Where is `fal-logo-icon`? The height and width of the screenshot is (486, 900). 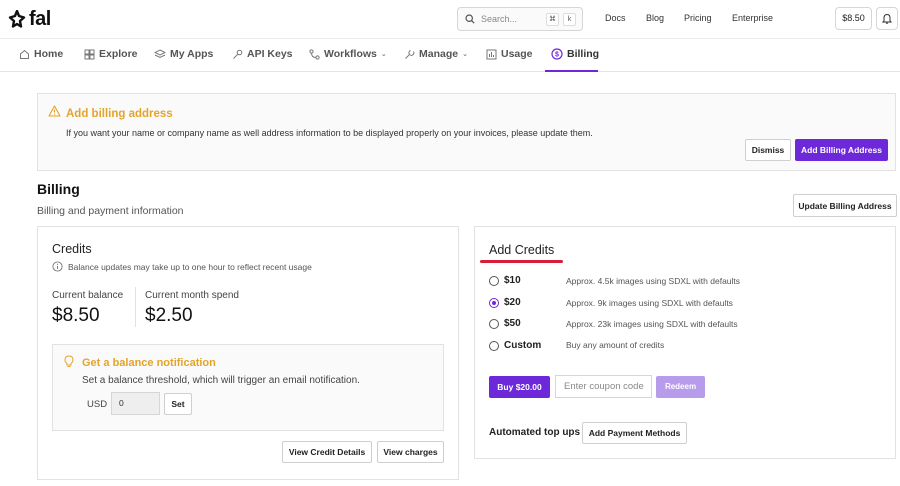
fal-logo-icon is located at coordinates (17, 19).